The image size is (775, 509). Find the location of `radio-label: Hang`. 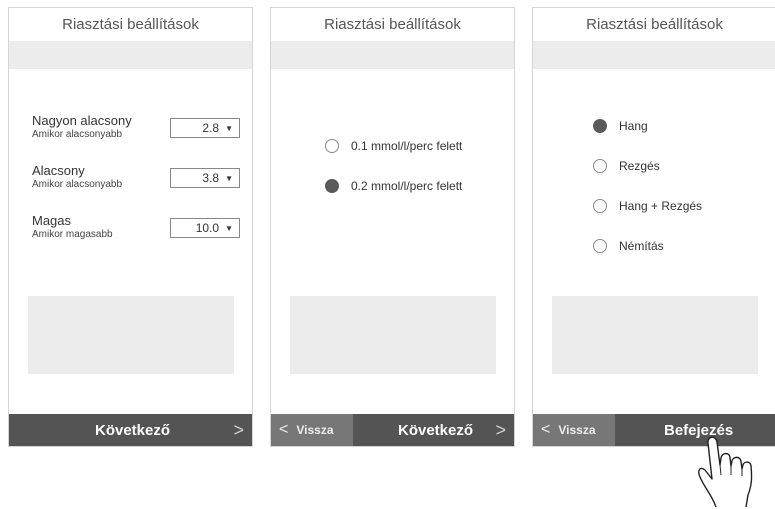

radio-label: Hang is located at coordinates (633, 126).